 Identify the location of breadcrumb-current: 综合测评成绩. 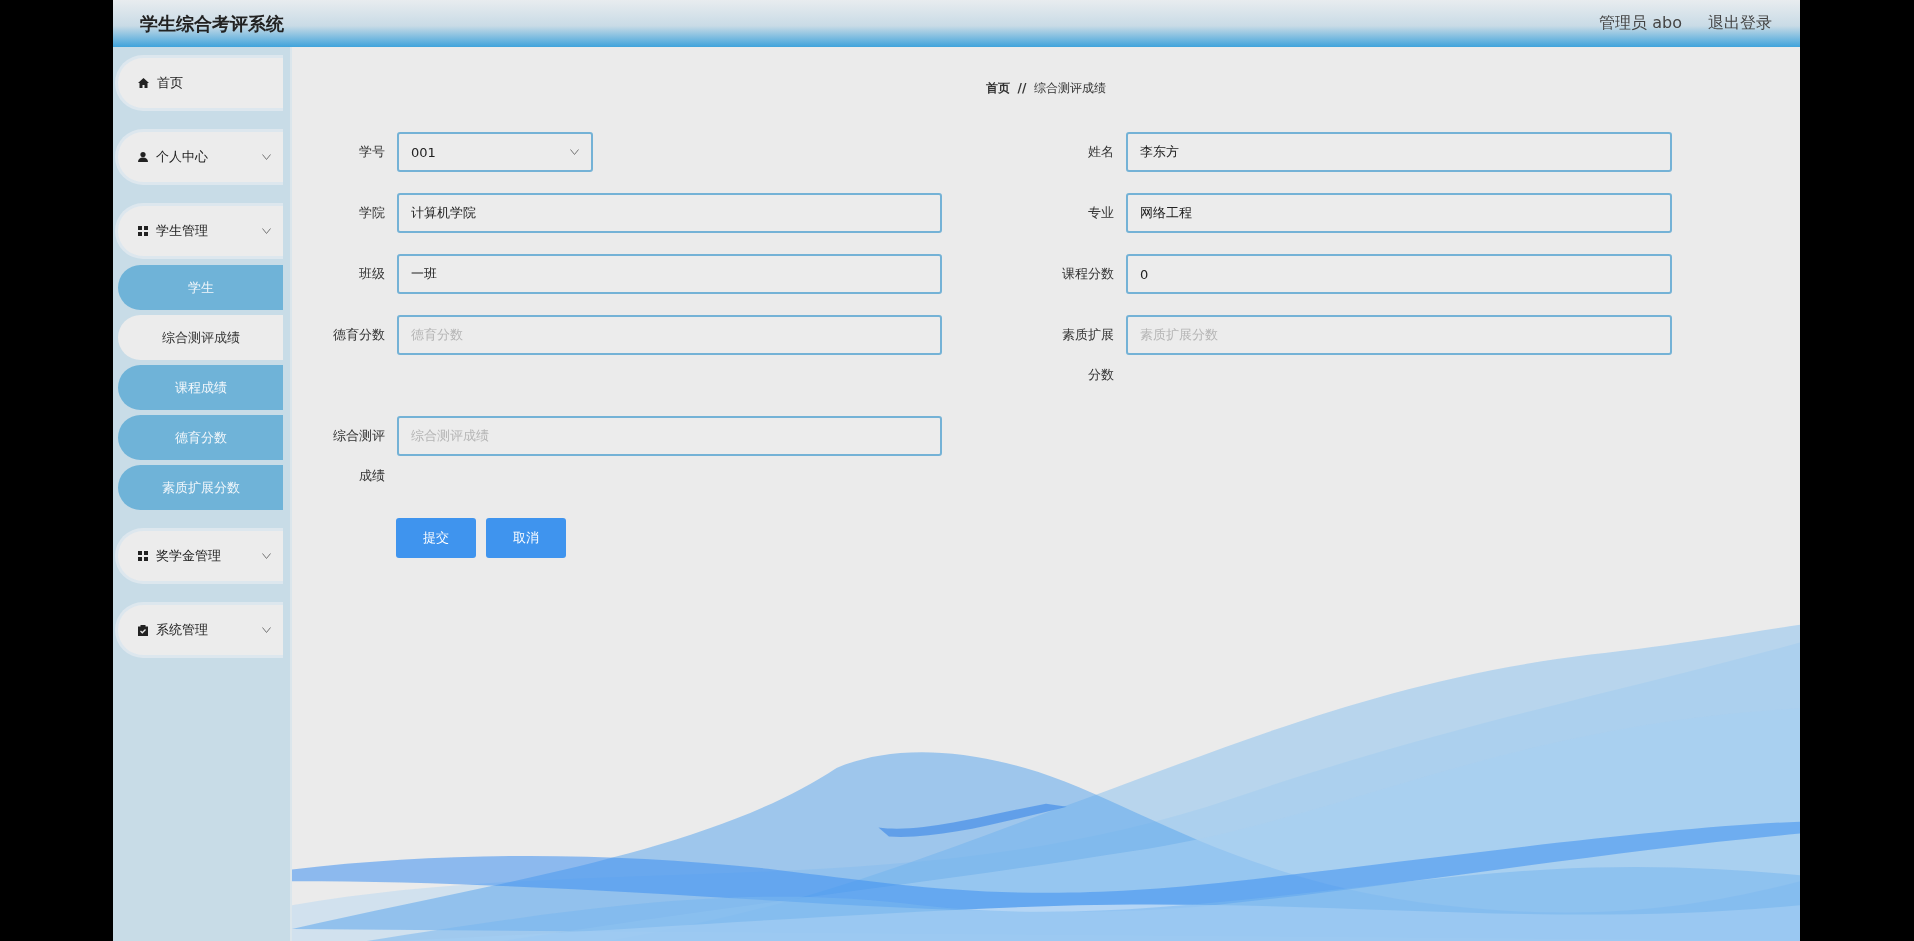
(1070, 88).